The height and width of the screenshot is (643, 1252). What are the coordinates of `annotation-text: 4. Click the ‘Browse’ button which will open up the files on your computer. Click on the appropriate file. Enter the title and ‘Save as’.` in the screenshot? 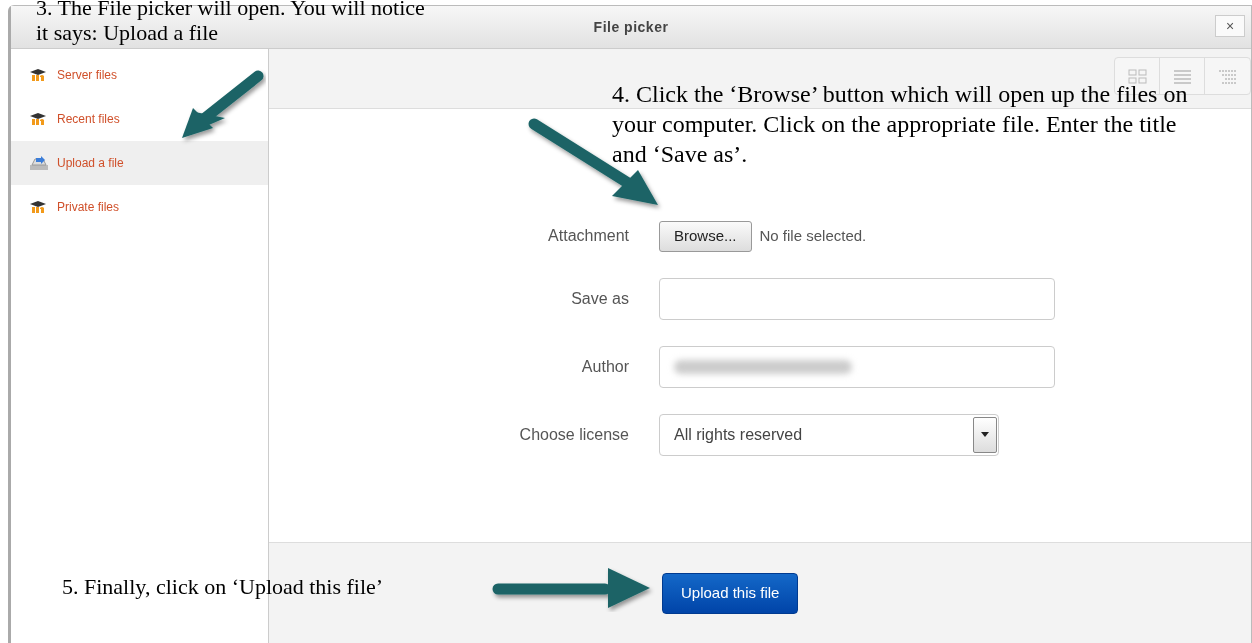 It's located at (900, 124).